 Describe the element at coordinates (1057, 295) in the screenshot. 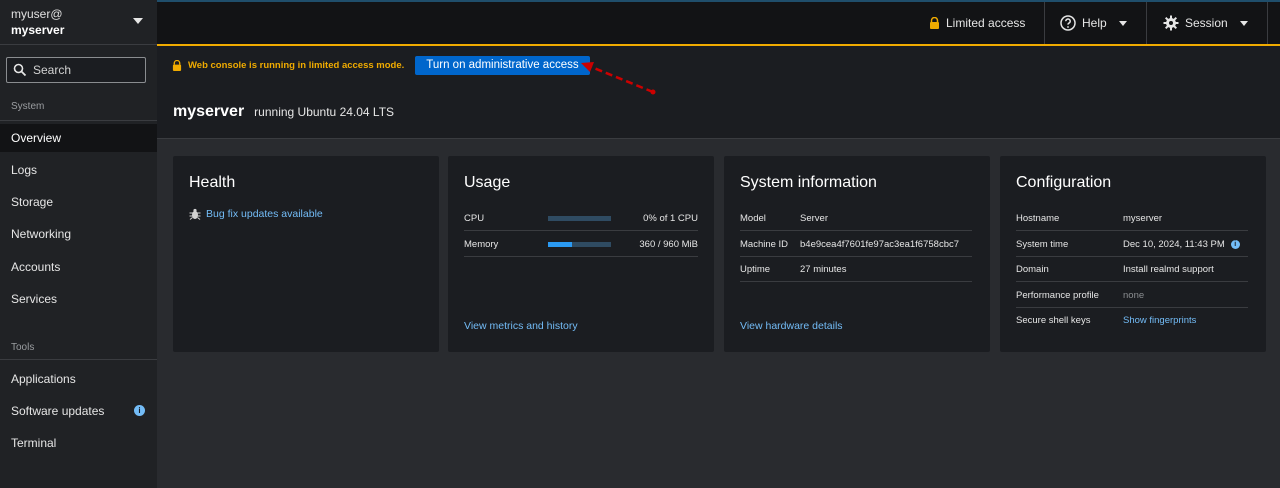

I see `performance-profile-label: Performance profile` at that location.